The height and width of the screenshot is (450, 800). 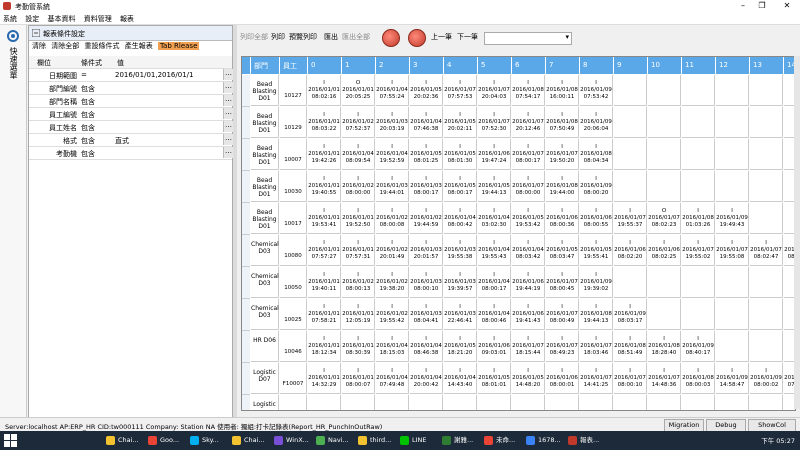 I want to click on page-select: ▾, so click(x=528, y=38).